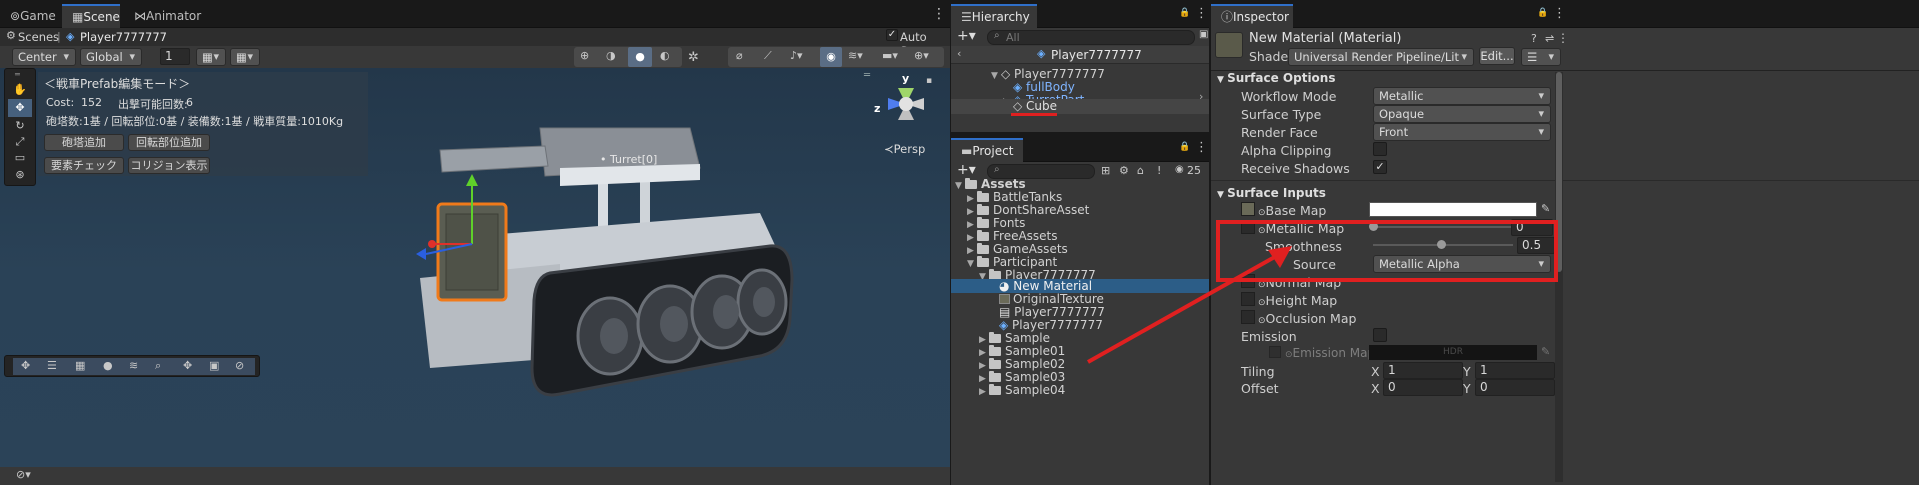  Describe the element at coordinates (1140, 170) in the screenshot. I see `label-icon: ⌂` at that location.